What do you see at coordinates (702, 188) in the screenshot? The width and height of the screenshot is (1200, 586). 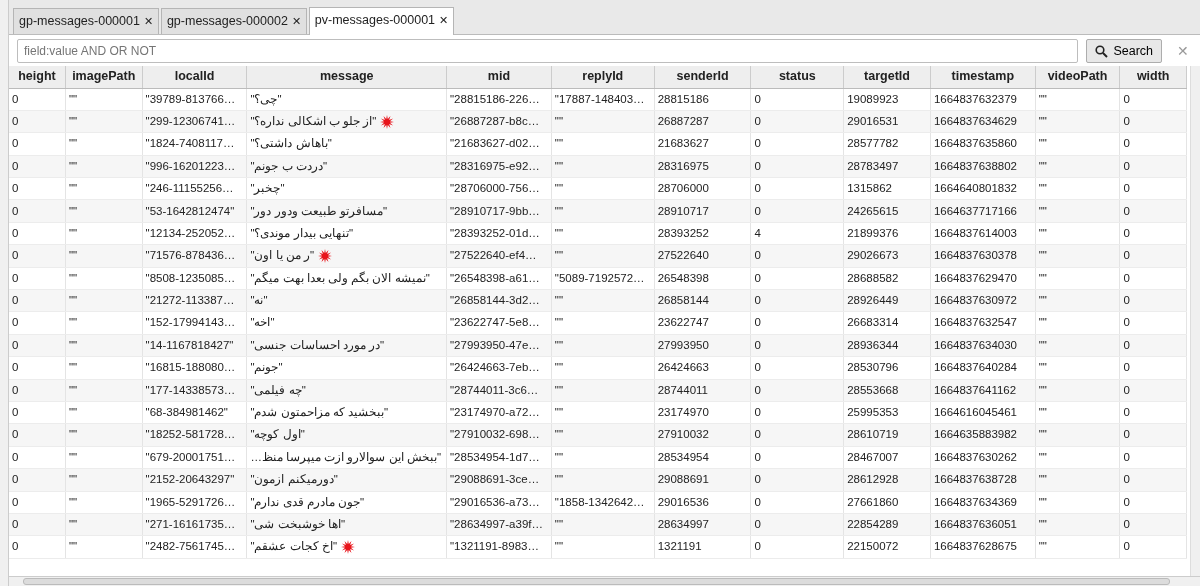 I see `table-cell: 28706000` at bounding box center [702, 188].